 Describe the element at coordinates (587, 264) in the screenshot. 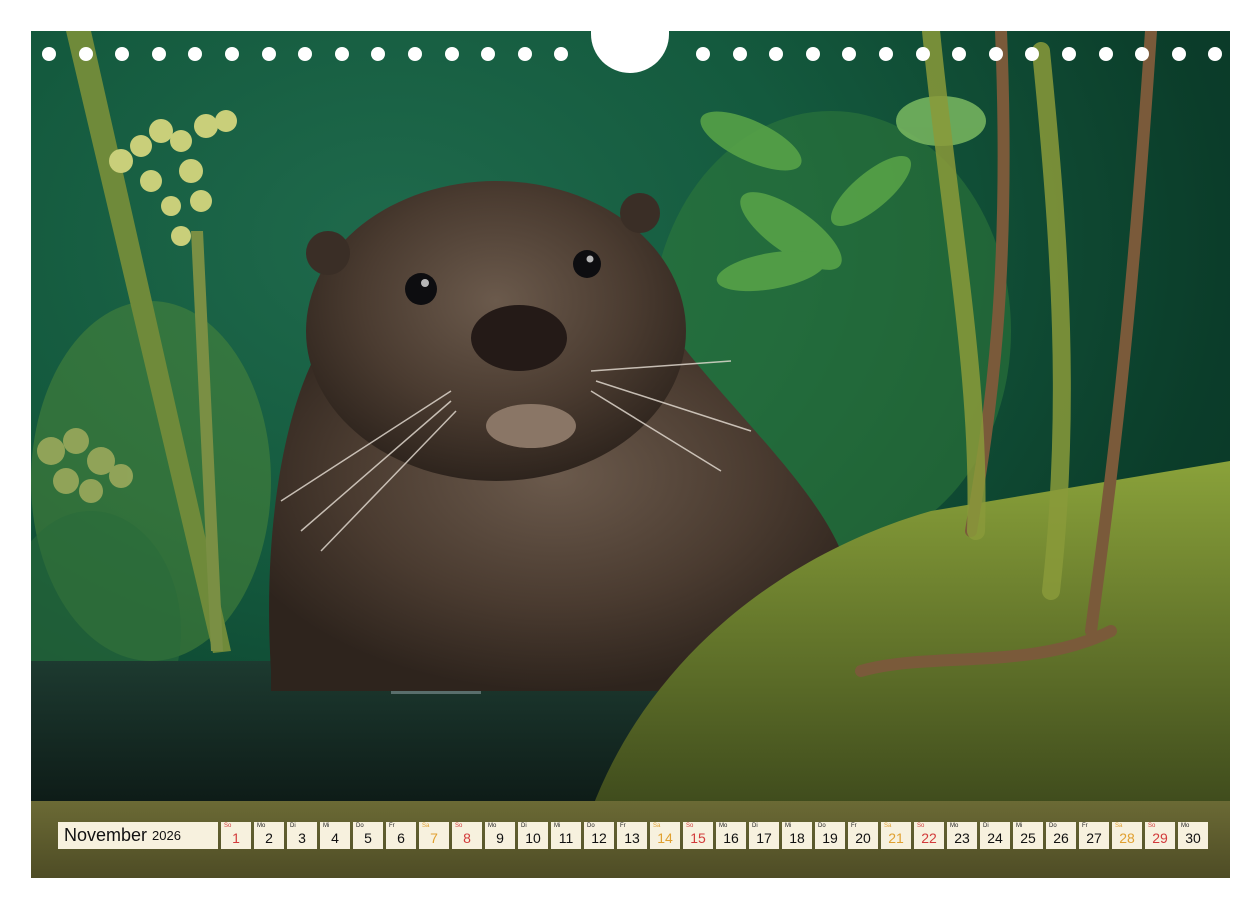

I see `otter-eye-right` at that location.